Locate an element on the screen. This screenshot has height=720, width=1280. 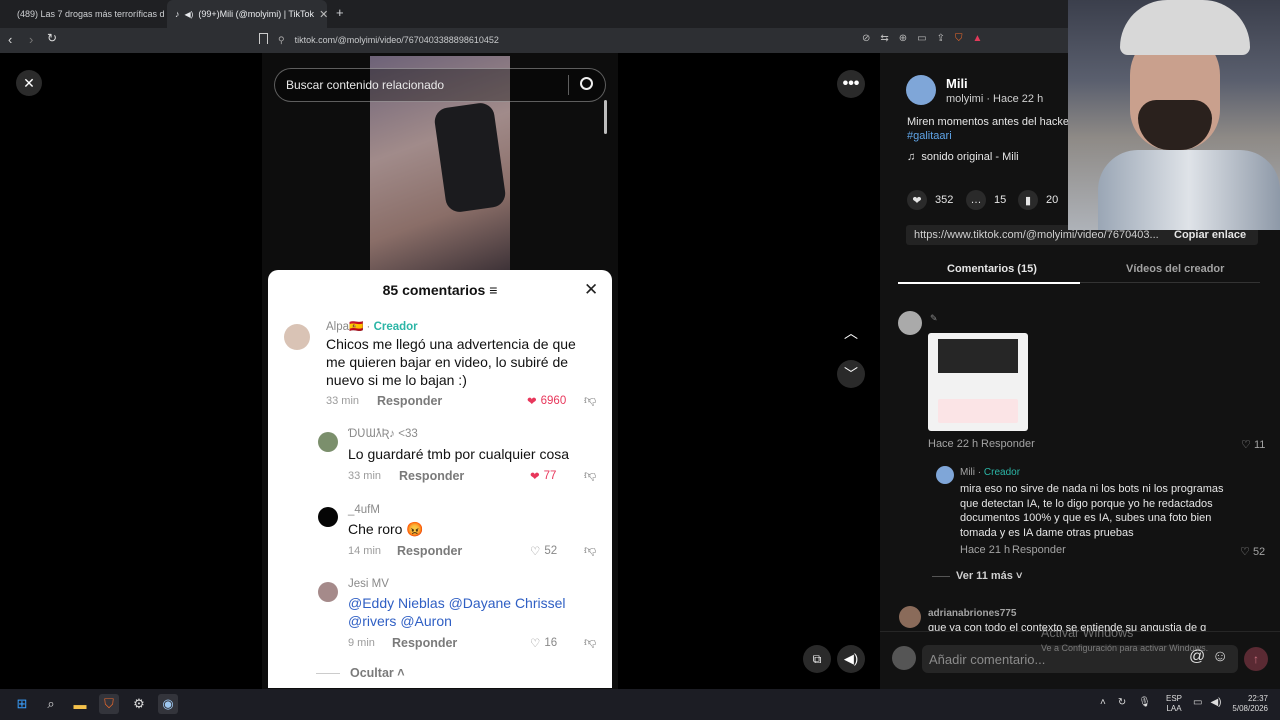
volume-button: ◀) is located at coordinates (851, 659).